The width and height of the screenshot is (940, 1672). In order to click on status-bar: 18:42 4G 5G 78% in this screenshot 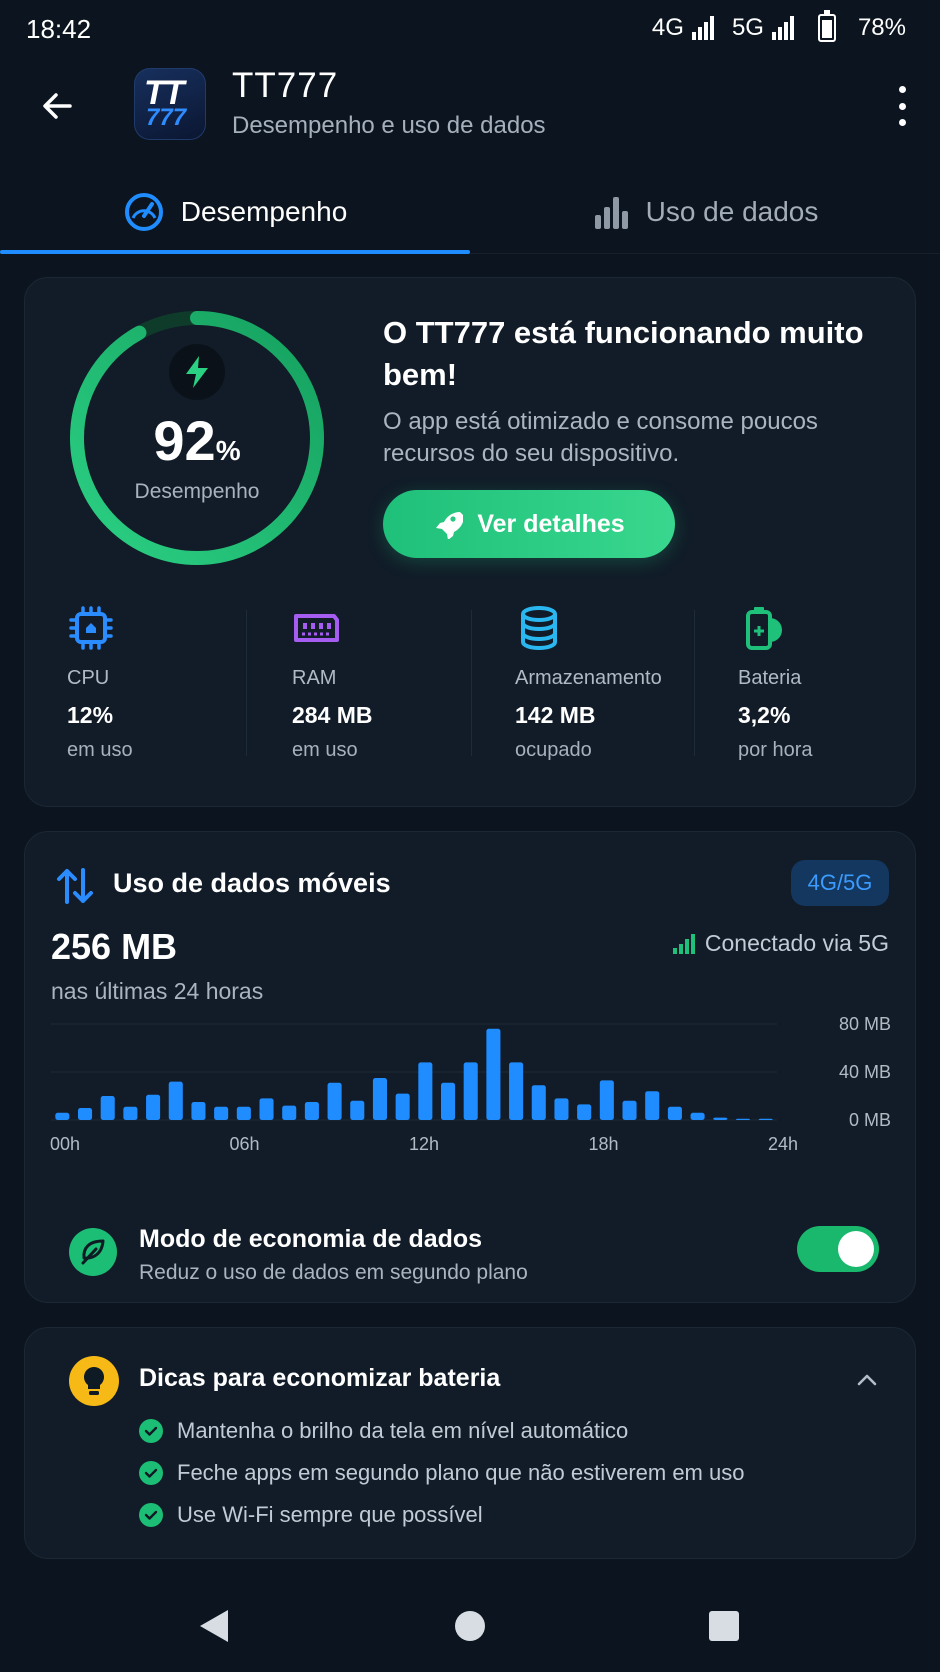, I will do `click(470, 28)`.